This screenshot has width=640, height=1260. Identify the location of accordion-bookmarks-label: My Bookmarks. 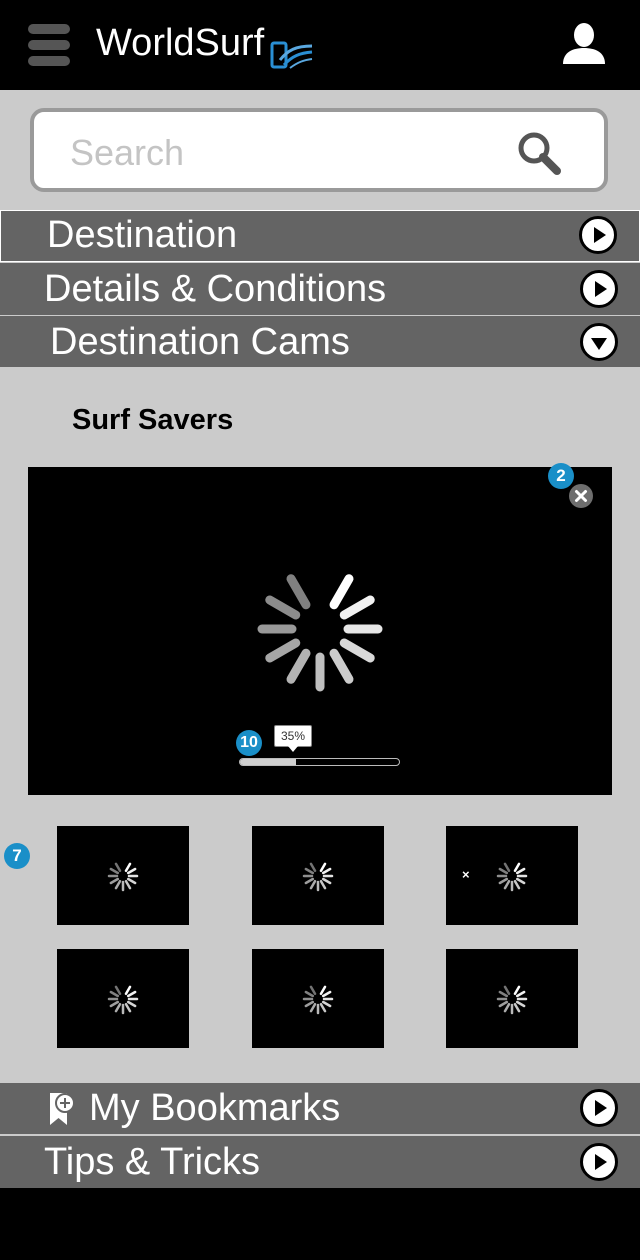
(215, 1108).